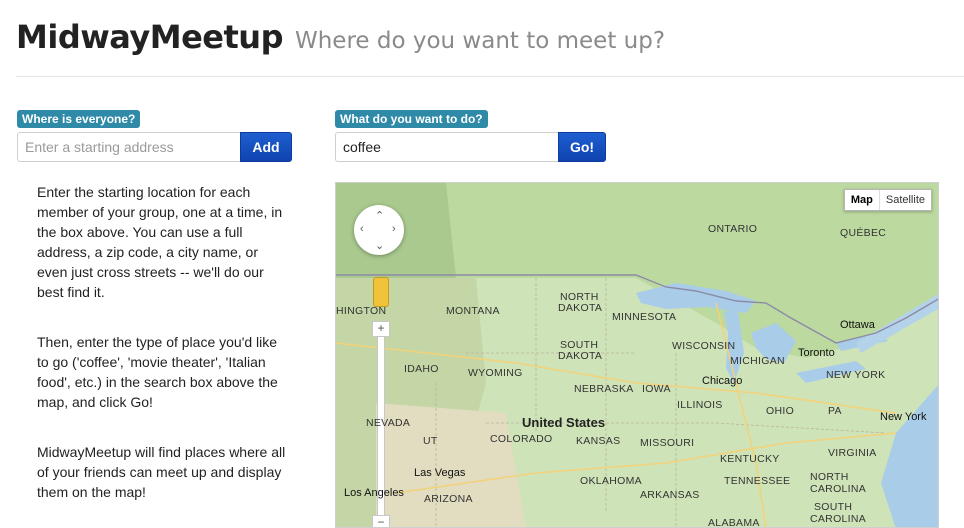  Describe the element at coordinates (381, 329) in the screenshot. I see `zoom-in-button: +` at that location.